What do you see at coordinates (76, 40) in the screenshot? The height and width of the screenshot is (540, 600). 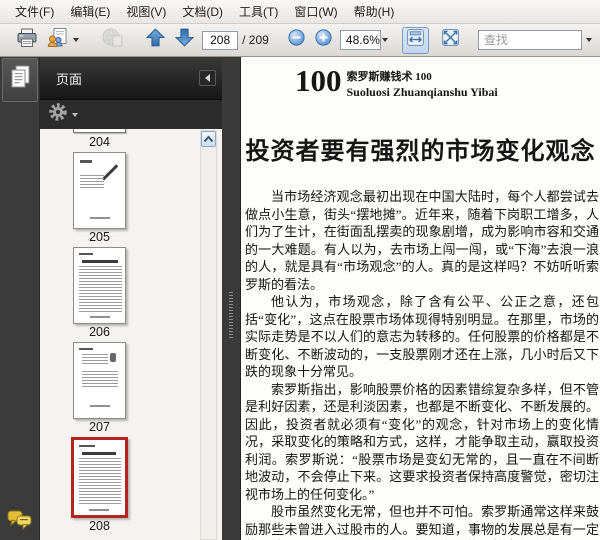 I see `share-dropdown-caret` at bounding box center [76, 40].